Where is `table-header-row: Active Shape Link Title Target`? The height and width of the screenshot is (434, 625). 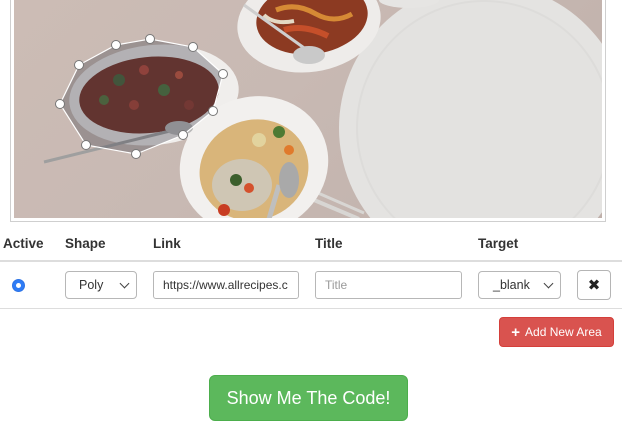 table-header-row: Active Shape Link Title Target is located at coordinates (311, 244).